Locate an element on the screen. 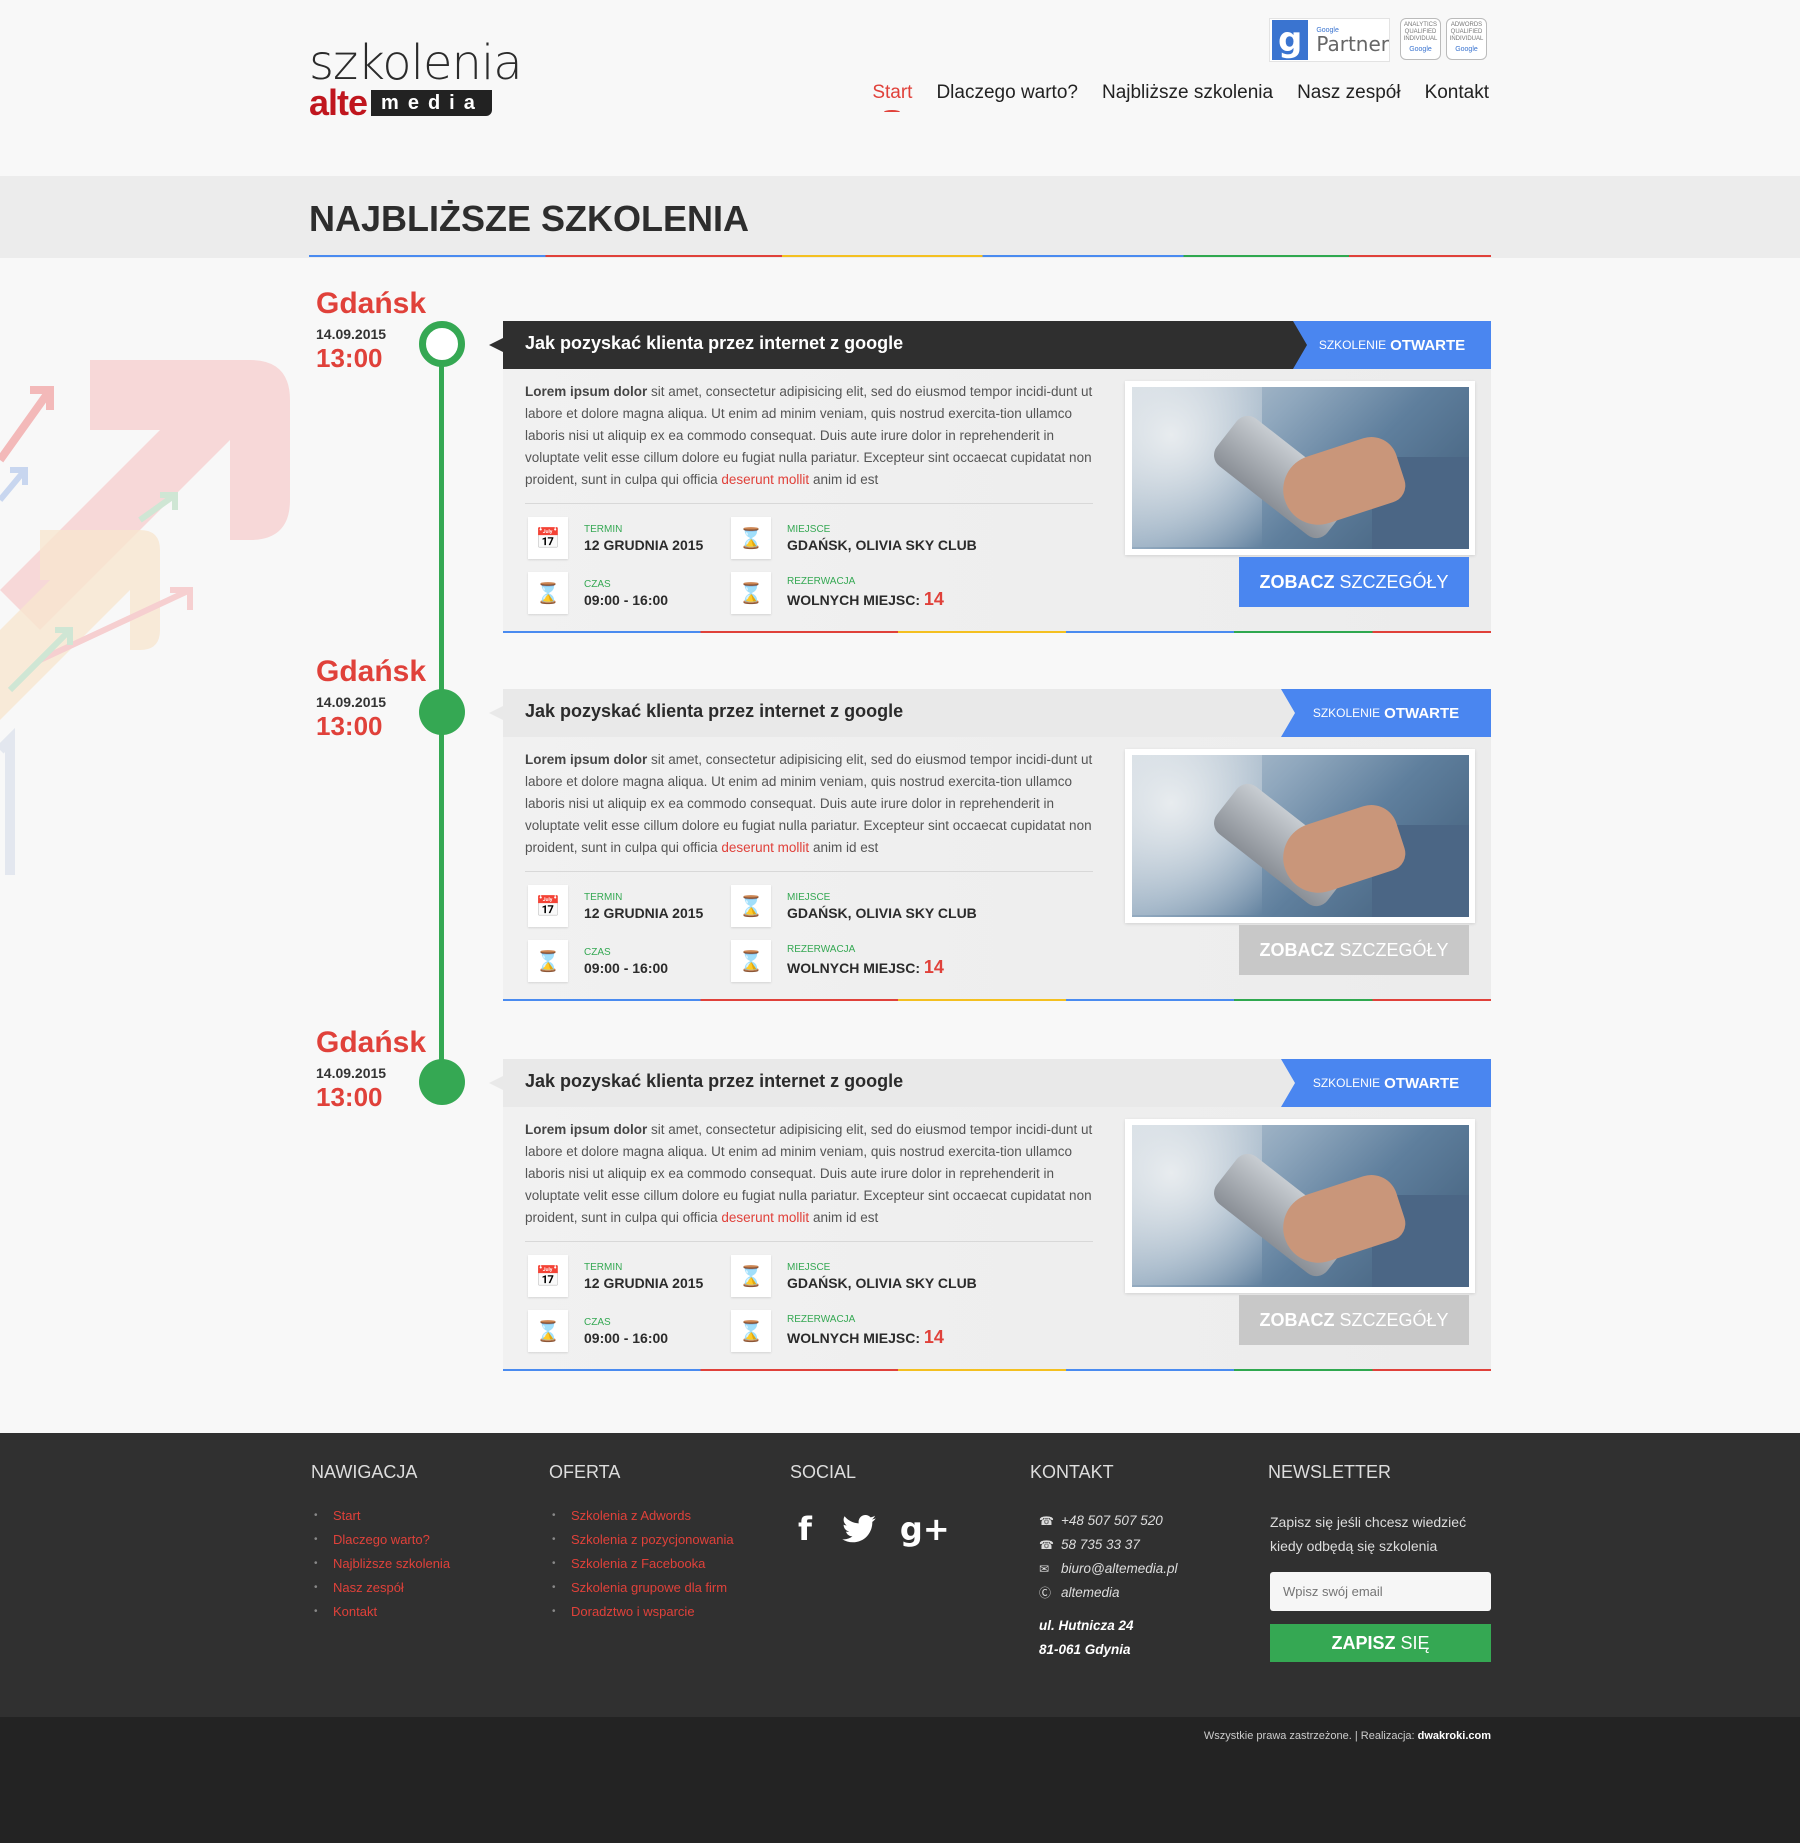  description-text-end: anim id est is located at coordinates (844, 1217).